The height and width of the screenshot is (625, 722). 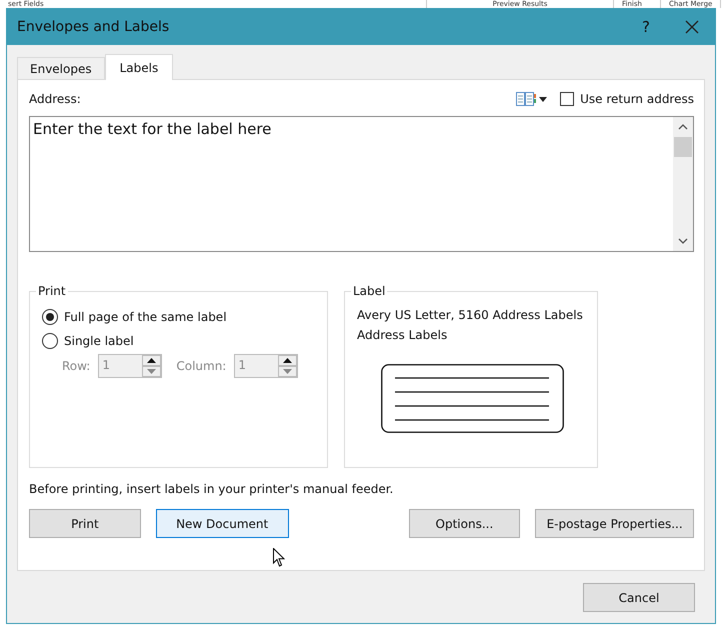 What do you see at coordinates (211, 489) in the screenshot?
I see `instruction-text: Before printing, insert labels in your printer's manual feeder.` at bounding box center [211, 489].